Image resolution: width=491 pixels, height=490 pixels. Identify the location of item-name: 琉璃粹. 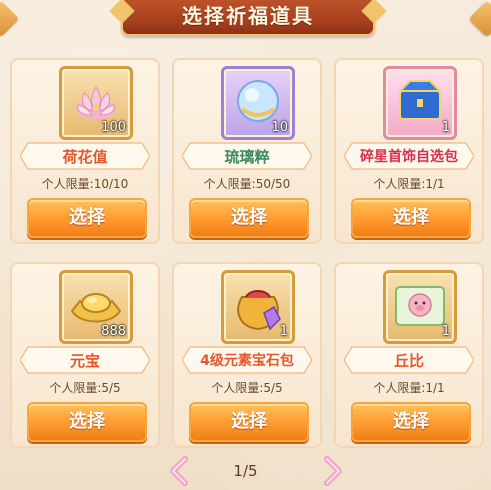
(247, 157).